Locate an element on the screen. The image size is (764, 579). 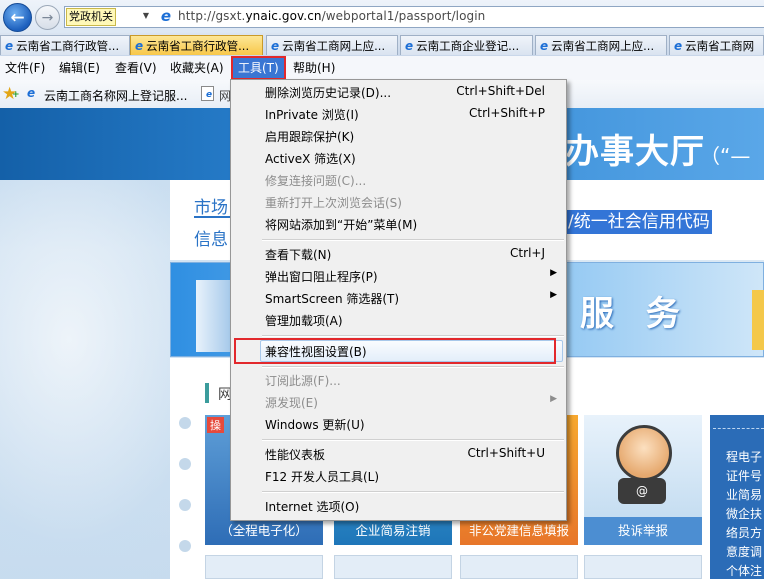
credit-code-text: /统一社会信用代码 is located at coordinates (639, 222).